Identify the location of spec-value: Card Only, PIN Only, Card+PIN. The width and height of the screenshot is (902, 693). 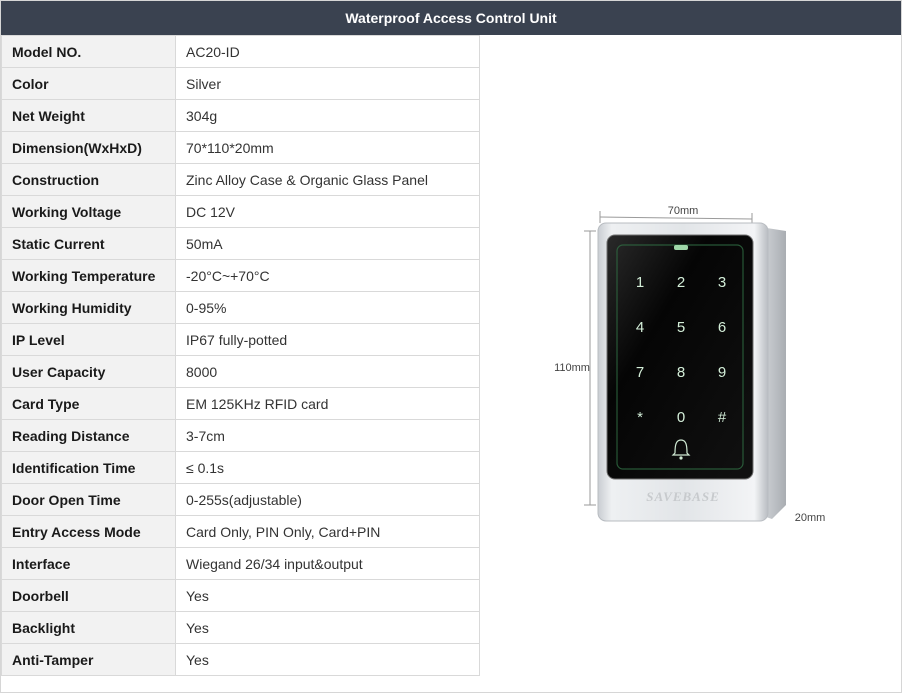
(327, 531).